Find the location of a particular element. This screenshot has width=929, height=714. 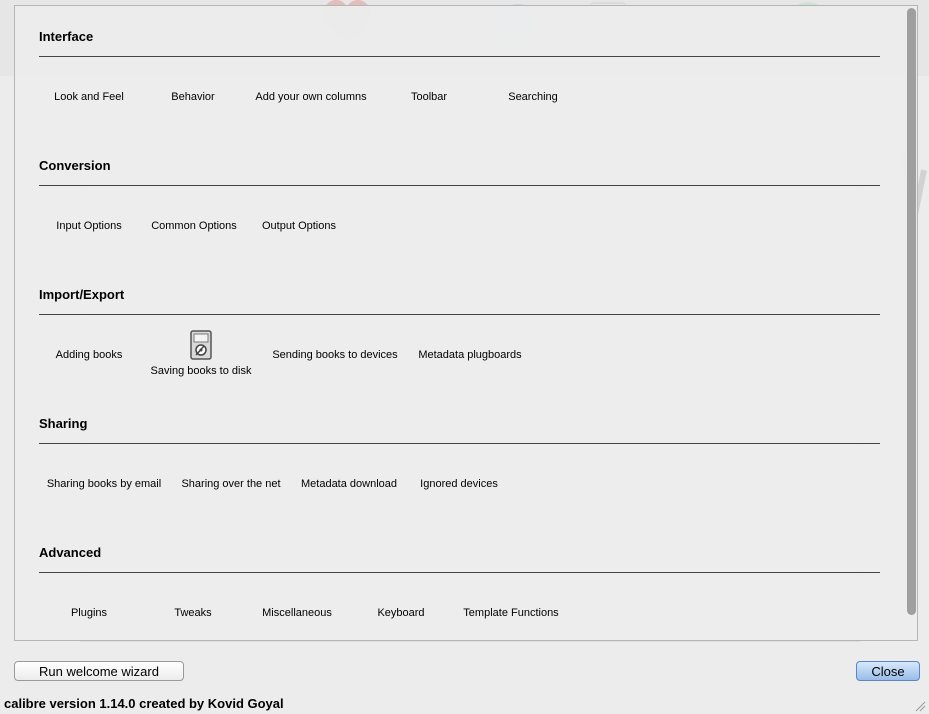

run-welcome-wizard-button: Run welcome wizard is located at coordinates (99, 671).